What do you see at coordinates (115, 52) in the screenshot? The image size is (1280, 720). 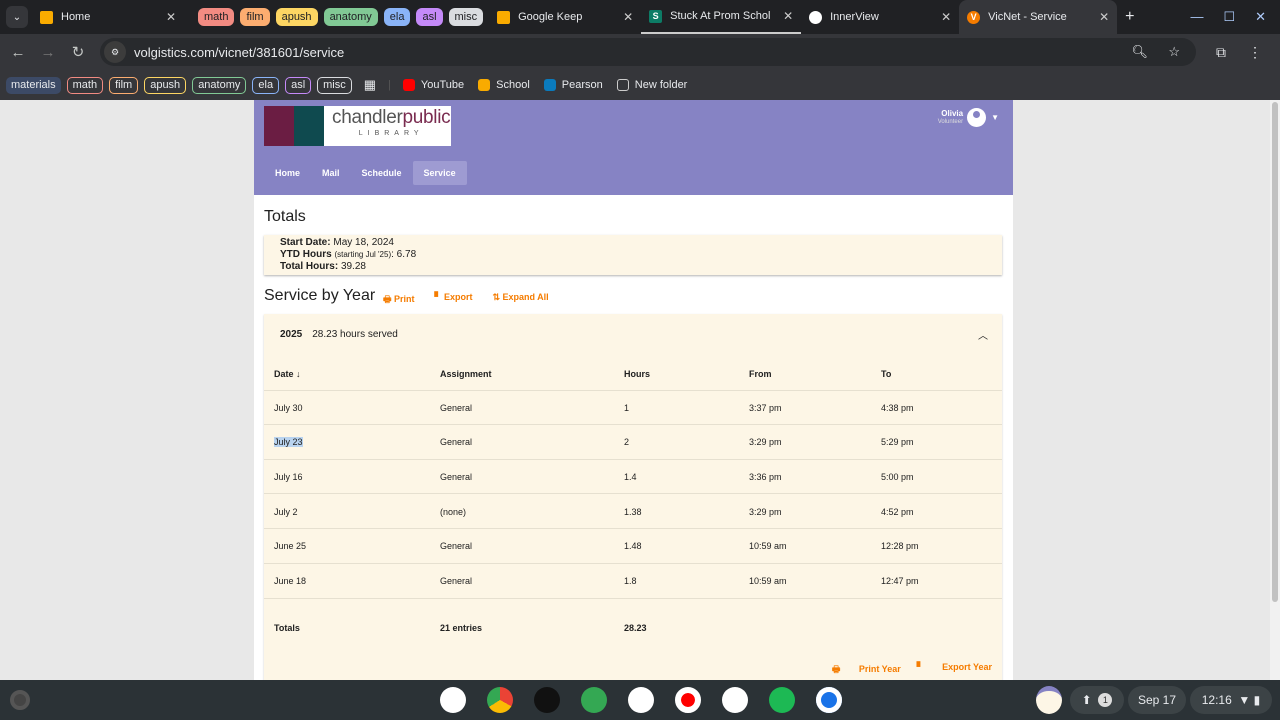 I see `site-info-icon: ⚙` at bounding box center [115, 52].